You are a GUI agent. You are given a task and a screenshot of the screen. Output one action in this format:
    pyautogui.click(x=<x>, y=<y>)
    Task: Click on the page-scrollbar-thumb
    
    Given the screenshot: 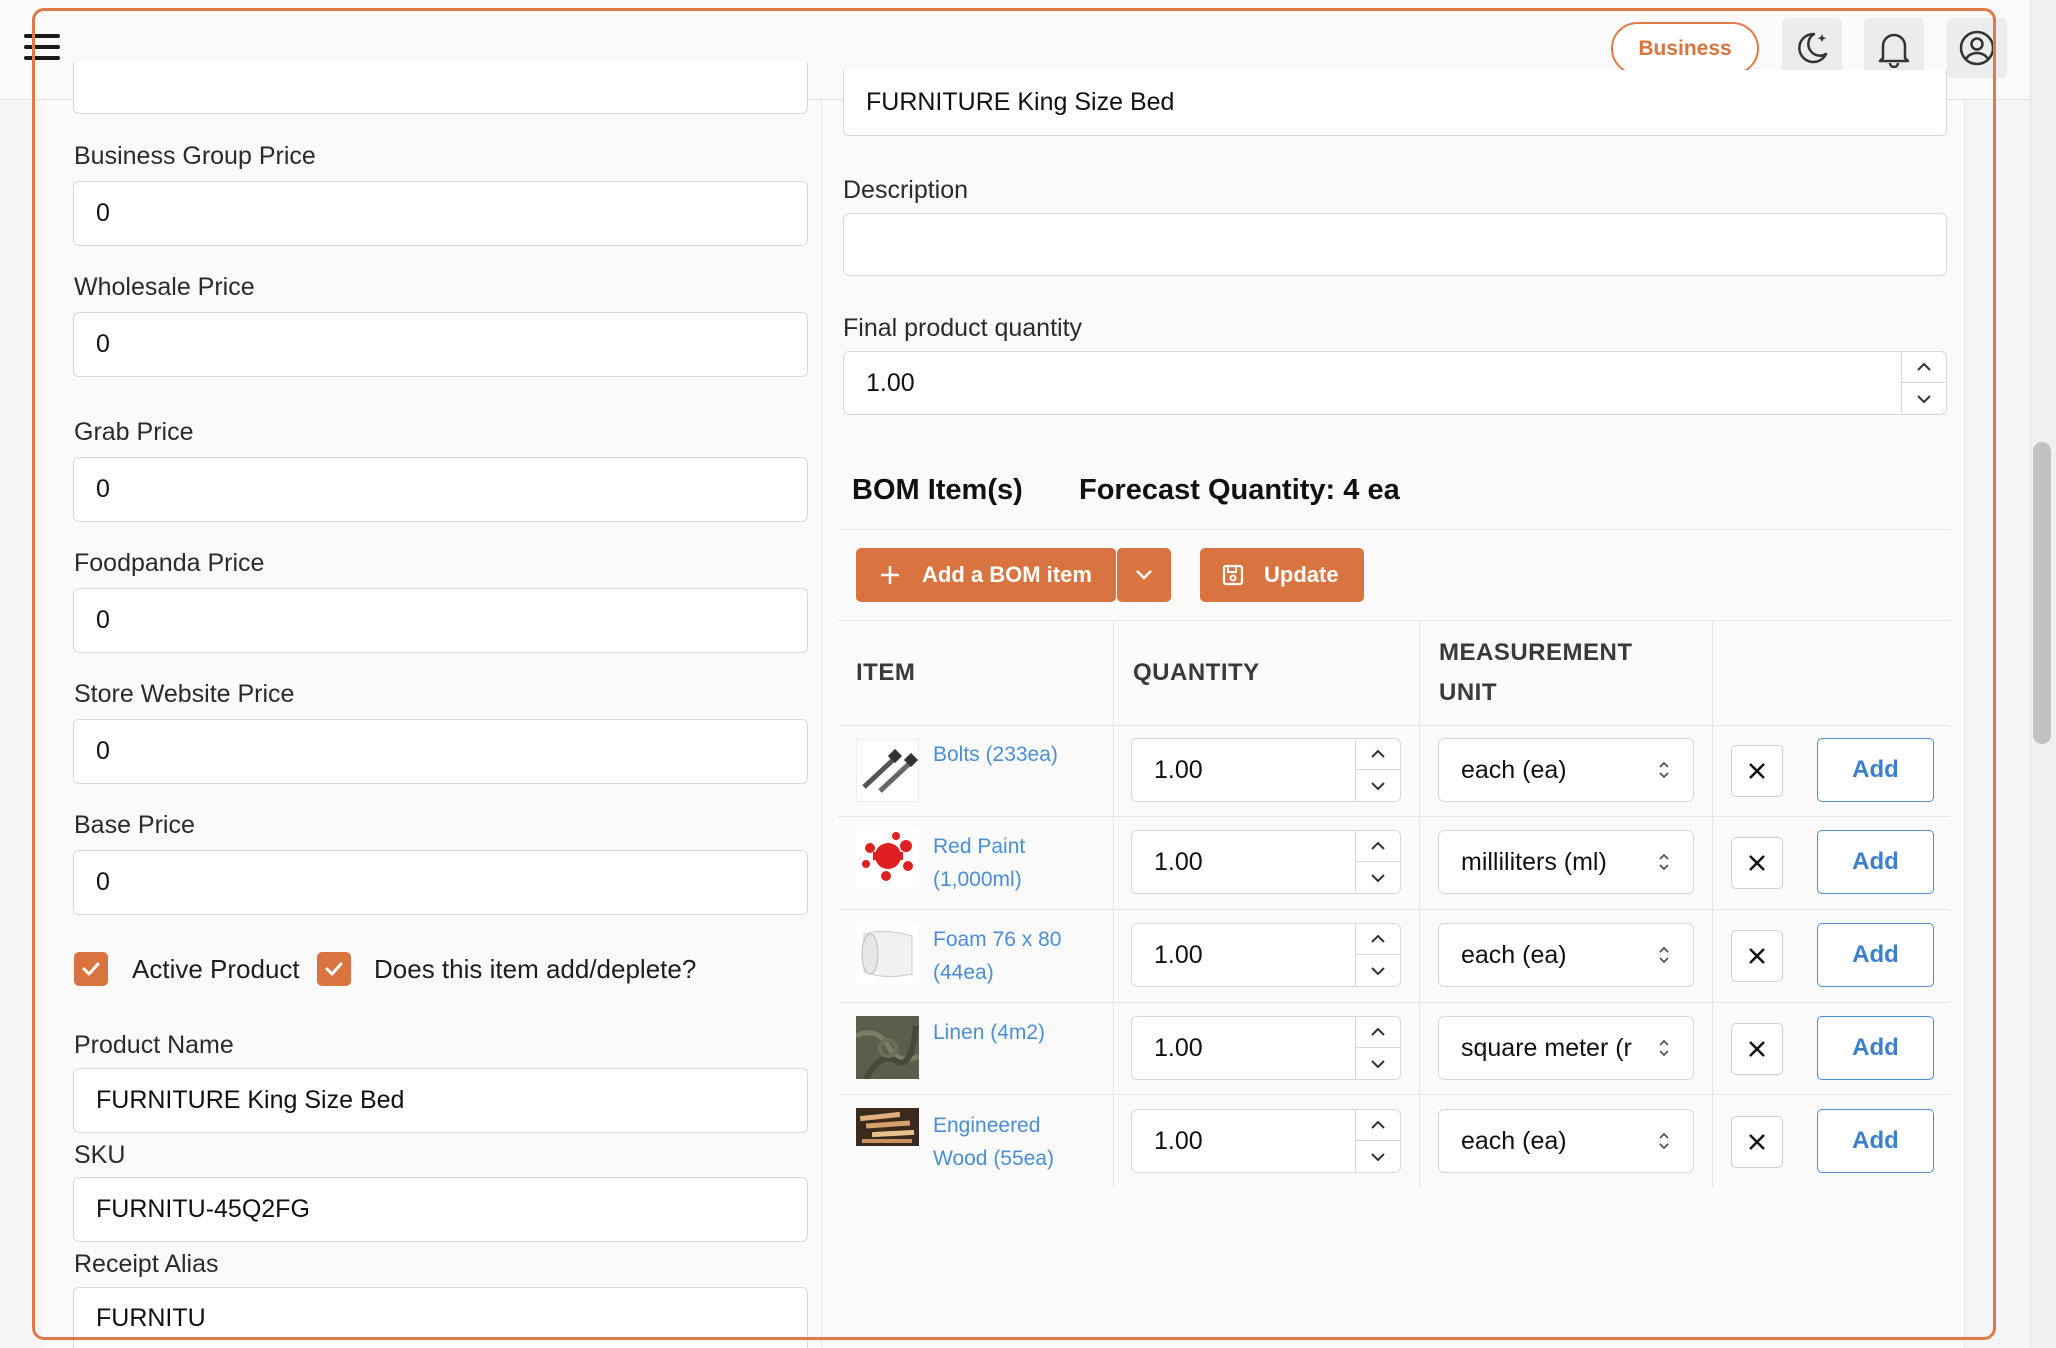 What is the action you would take?
    pyautogui.click(x=2042, y=593)
    